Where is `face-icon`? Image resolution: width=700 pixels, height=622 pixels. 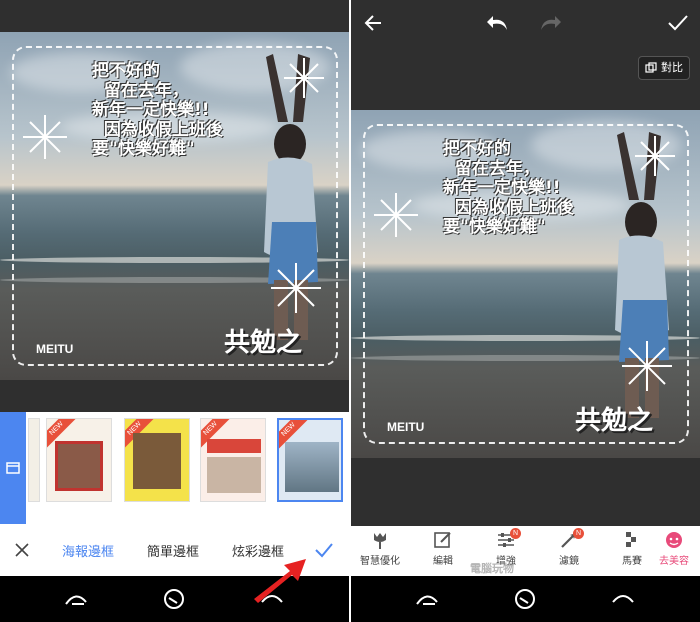
face-icon is located at coordinates (674, 540).